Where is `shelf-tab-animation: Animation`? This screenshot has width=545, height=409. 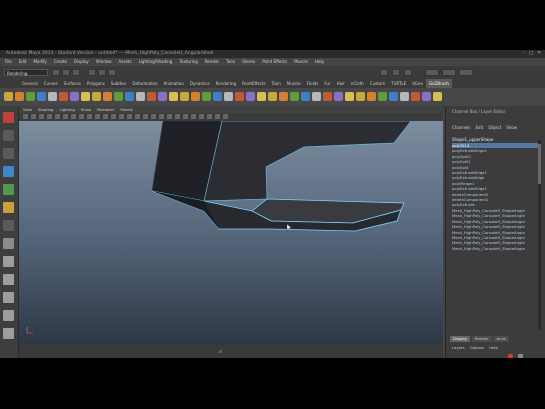 shelf-tab-animation: Animation is located at coordinates (174, 83).